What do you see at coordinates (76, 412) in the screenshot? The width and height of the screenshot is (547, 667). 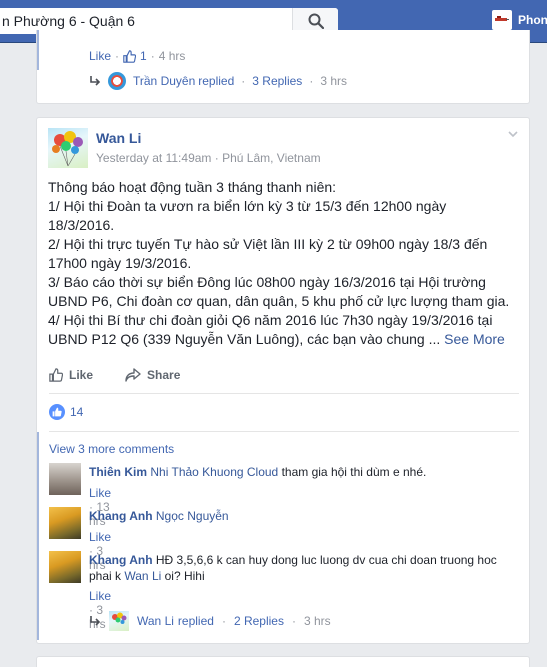 I see `reaction-count: 14` at bounding box center [76, 412].